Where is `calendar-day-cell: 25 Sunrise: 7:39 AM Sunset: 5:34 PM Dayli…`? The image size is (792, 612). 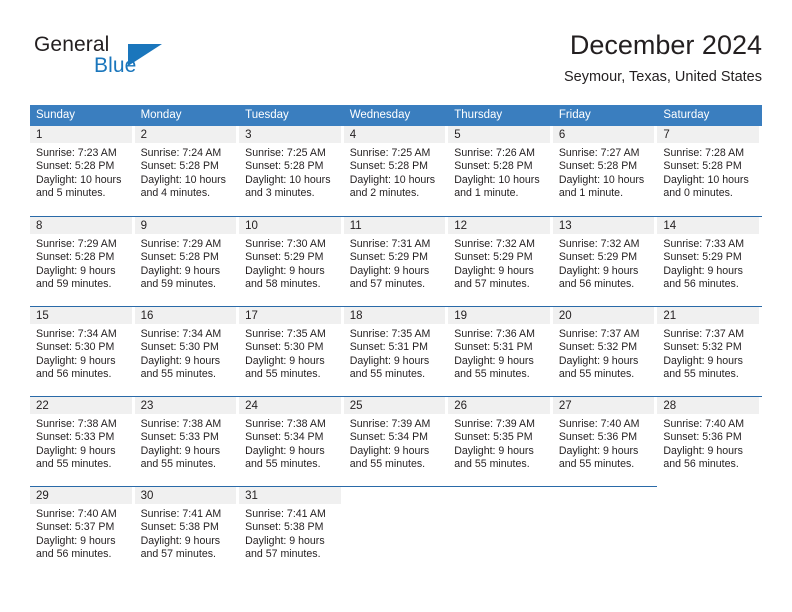
calendar-day-cell: 25 Sunrise: 7:39 AM Sunset: 5:34 PM Dayli… is located at coordinates (396, 441).